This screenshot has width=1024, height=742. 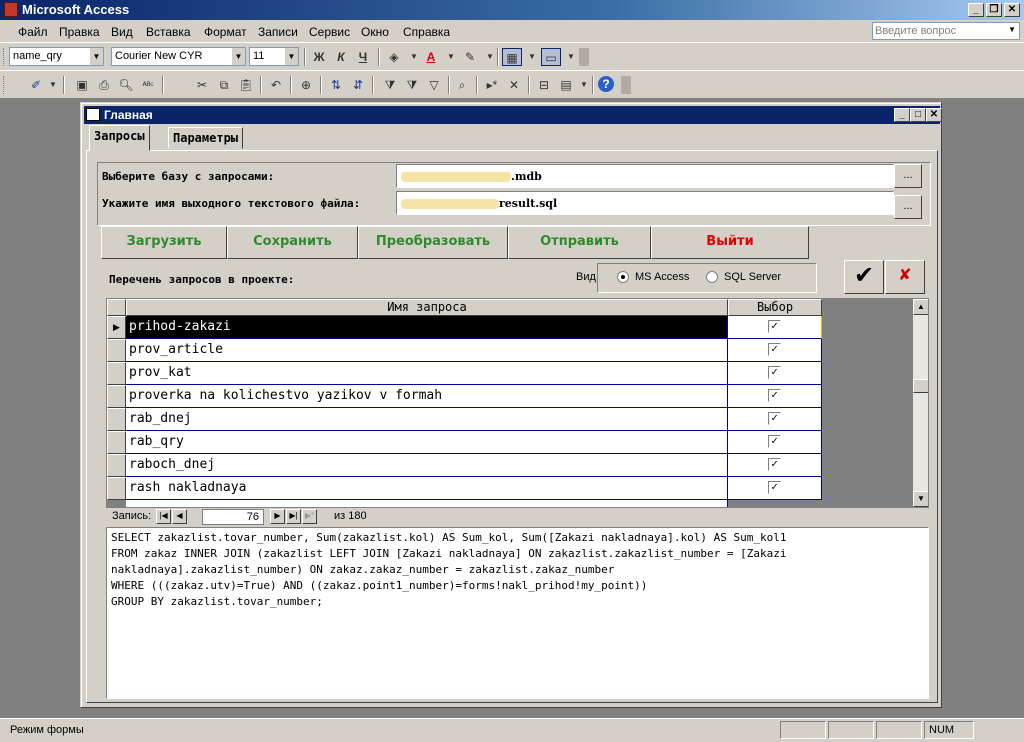 What do you see at coordinates (163, 516) in the screenshot?
I see `first-record-icon: |◀` at bounding box center [163, 516].